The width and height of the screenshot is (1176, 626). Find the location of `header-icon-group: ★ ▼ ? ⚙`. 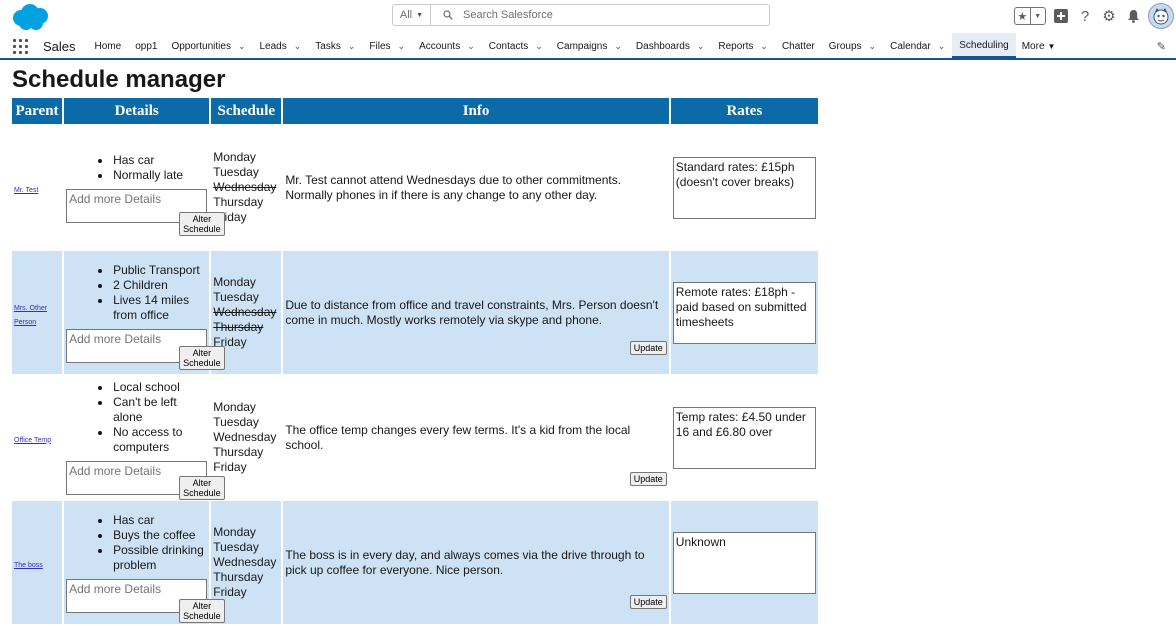

header-icon-group: ★ ▼ ? ⚙ is located at coordinates (1094, 16).